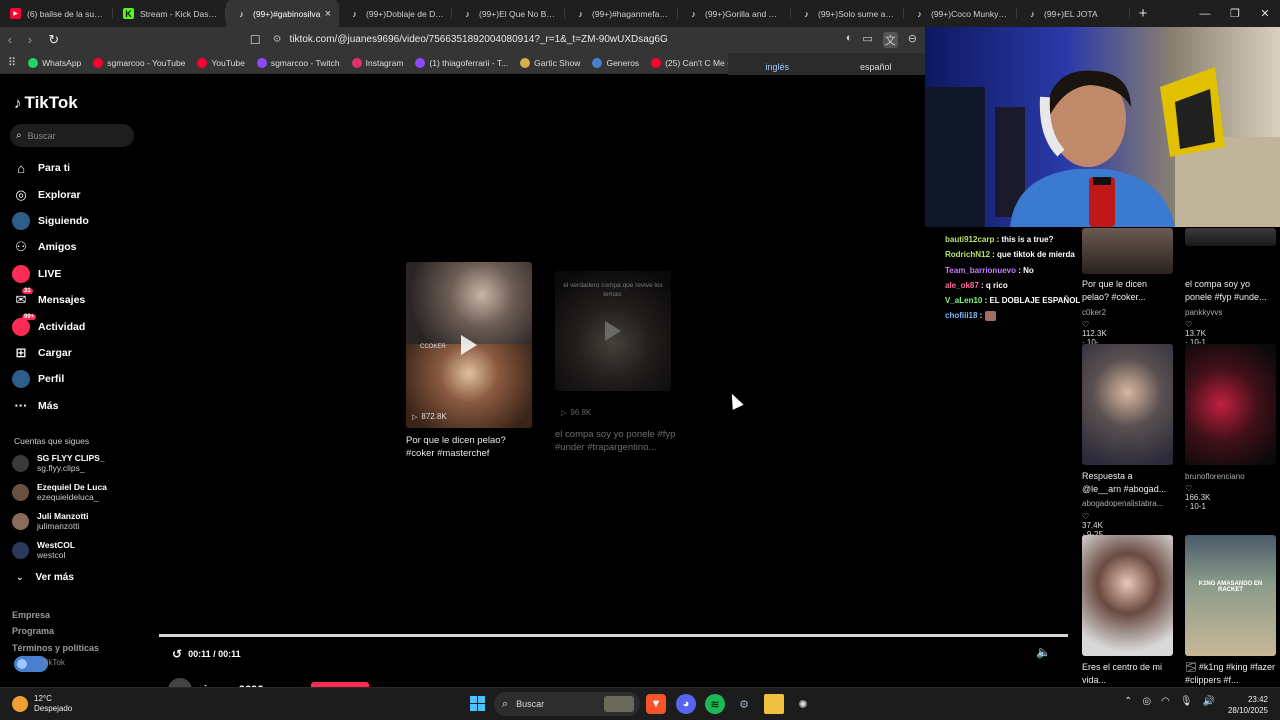 The height and width of the screenshot is (720, 1280). Describe the element at coordinates (31, 615) in the screenshot. I see `footer-link-empresa: Empresa` at that location.